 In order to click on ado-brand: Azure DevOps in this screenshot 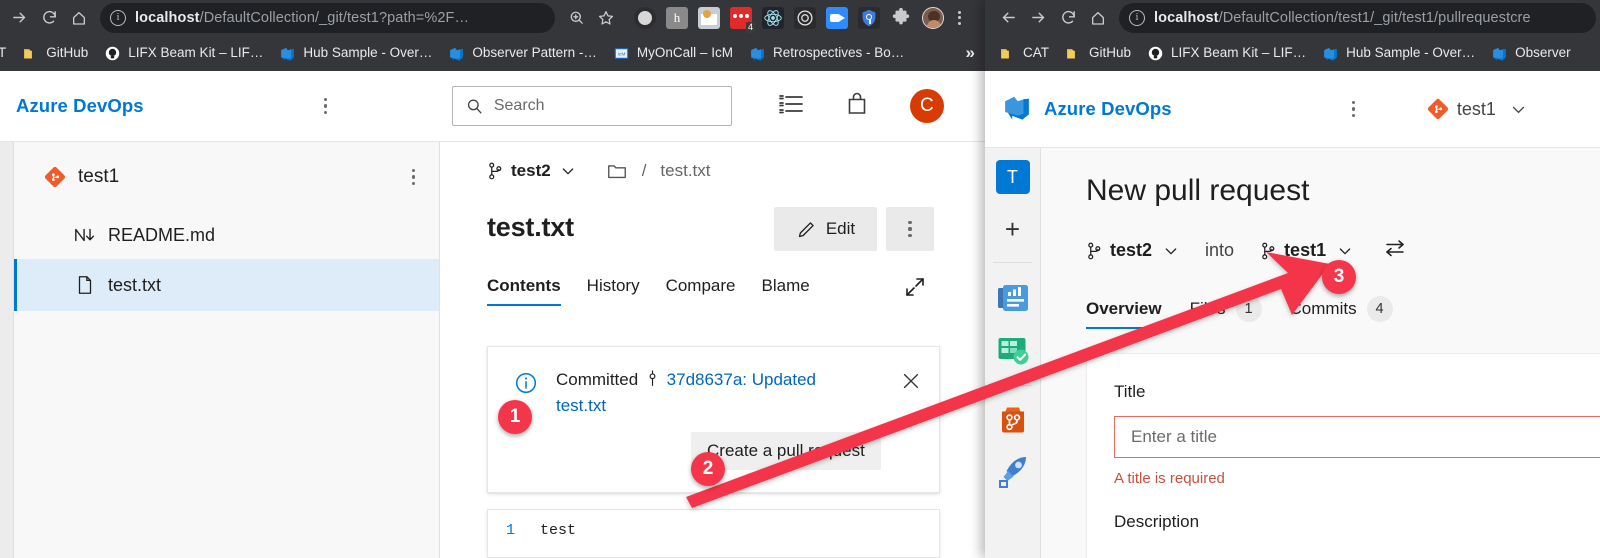, I will do `click(80, 106)`.